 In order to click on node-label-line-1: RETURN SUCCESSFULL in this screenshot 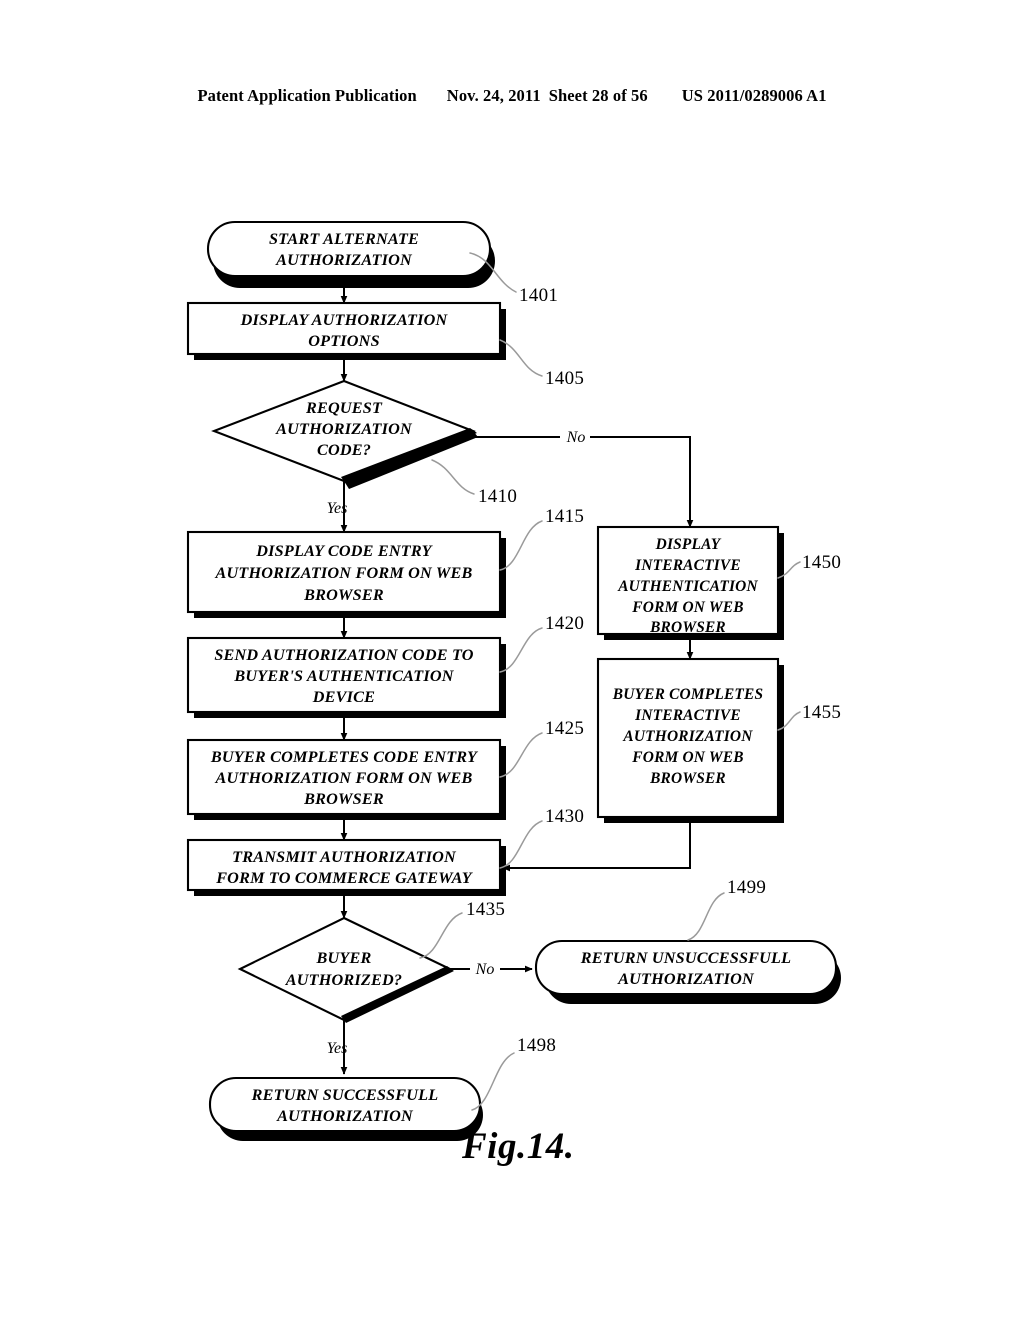, I will do `click(345, 1095)`.